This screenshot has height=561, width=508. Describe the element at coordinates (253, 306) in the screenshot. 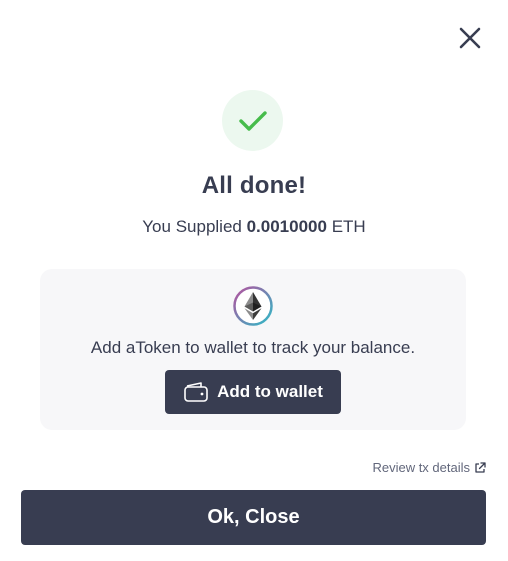

I see `eth-icon` at that location.